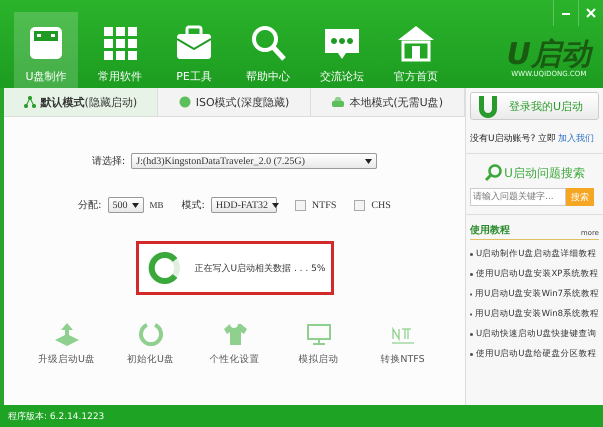  I want to click on join-link: 加入我们, so click(576, 139).